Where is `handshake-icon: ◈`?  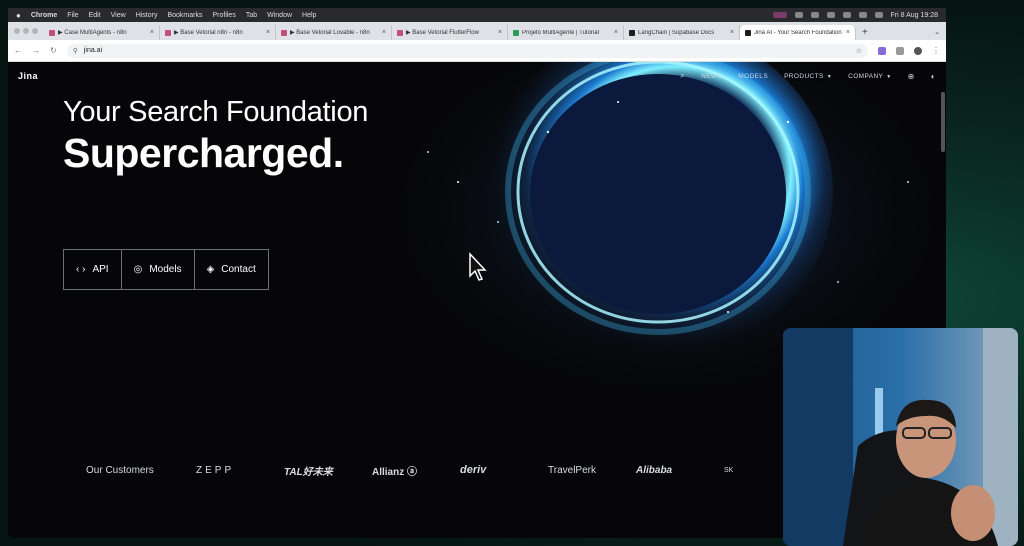 handshake-icon: ◈ is located at coordinates (210, 269).